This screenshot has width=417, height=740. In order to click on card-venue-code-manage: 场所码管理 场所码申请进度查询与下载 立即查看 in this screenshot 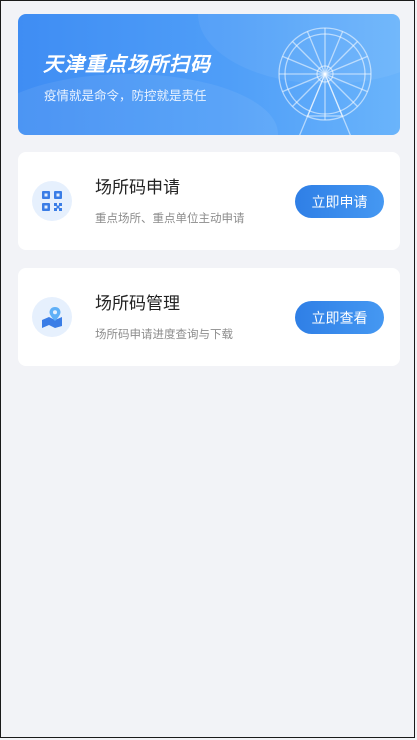, I will do `click(209, 317)`.